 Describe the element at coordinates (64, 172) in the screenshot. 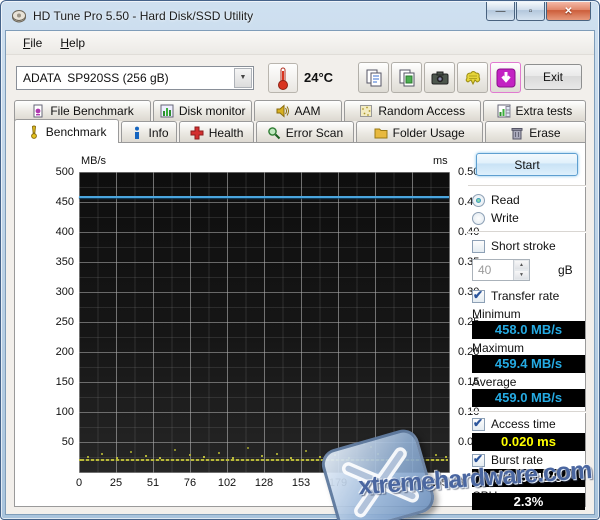

I see `y-tick: 500` at that location.